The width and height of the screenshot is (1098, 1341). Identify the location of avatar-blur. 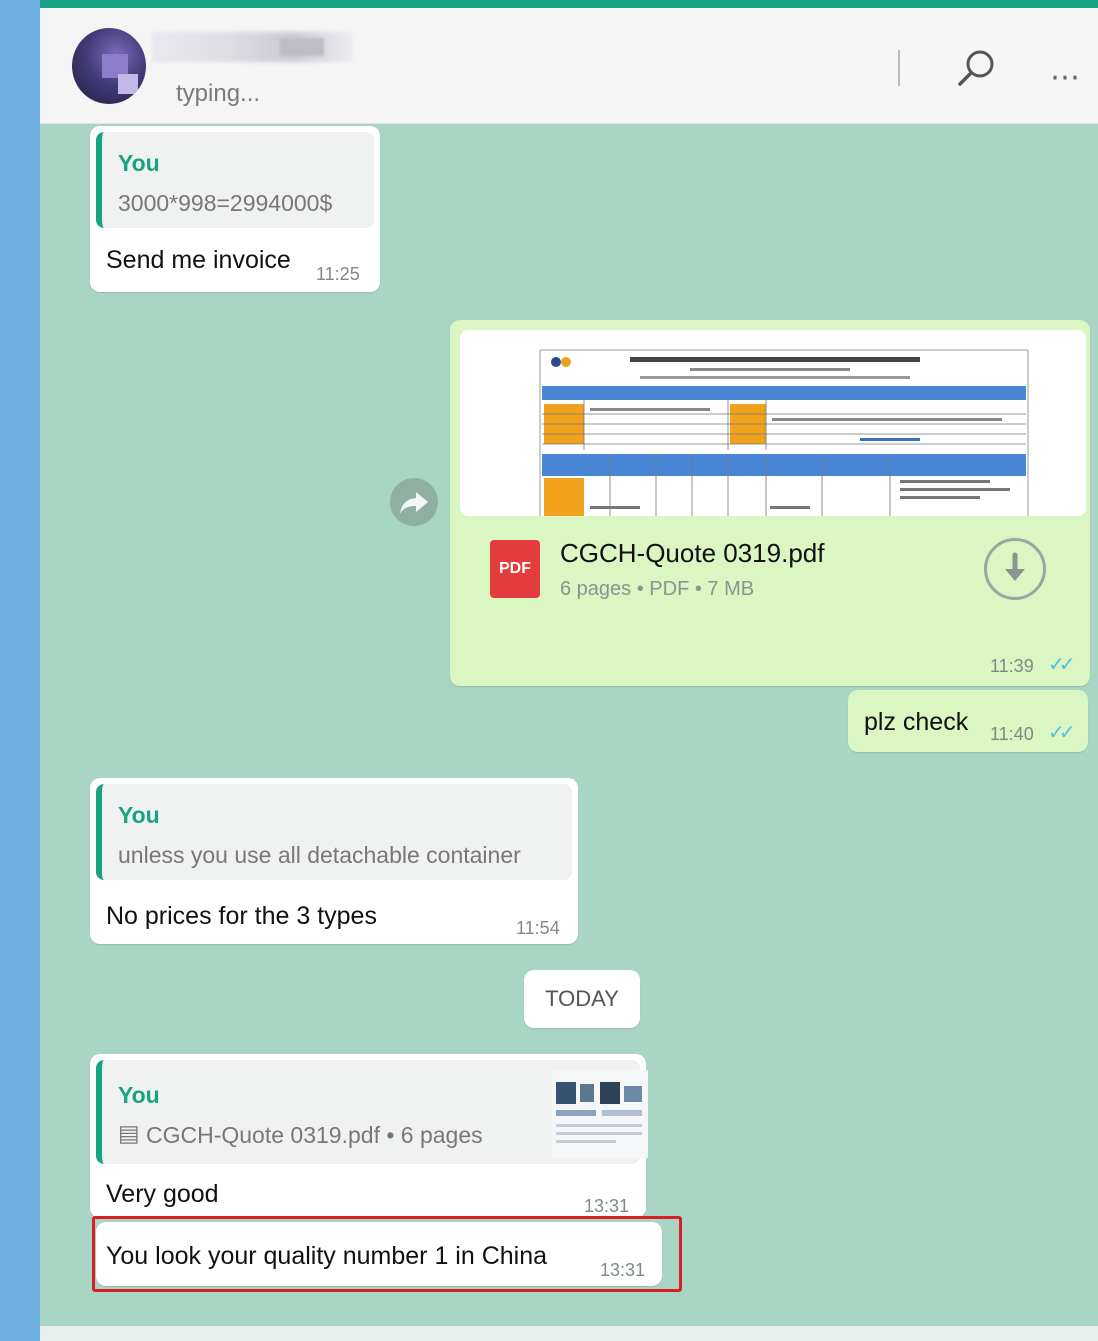
(128, 84).